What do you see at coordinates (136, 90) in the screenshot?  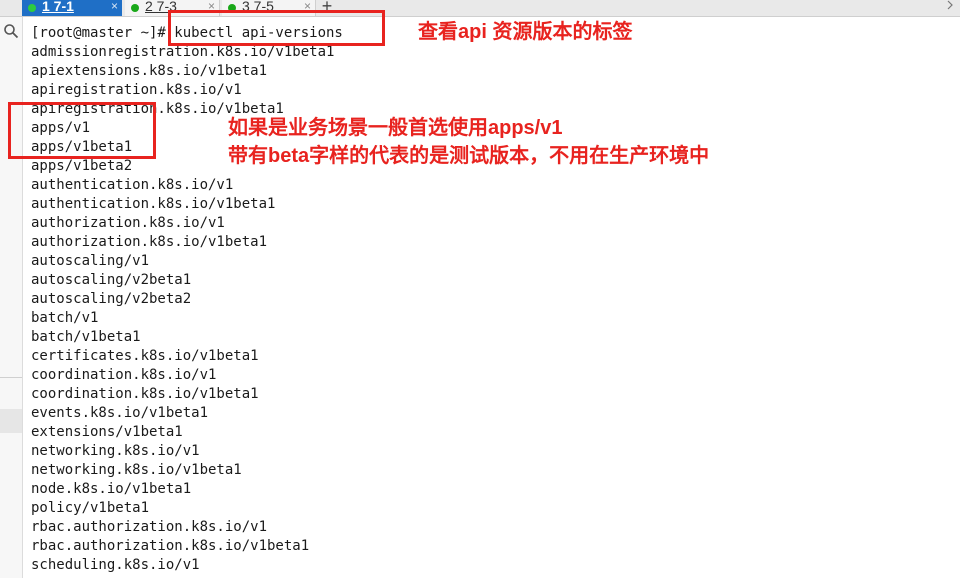 I see `output-line: apiregistration.k8s.io/v1` at bounding box center [136, 90].